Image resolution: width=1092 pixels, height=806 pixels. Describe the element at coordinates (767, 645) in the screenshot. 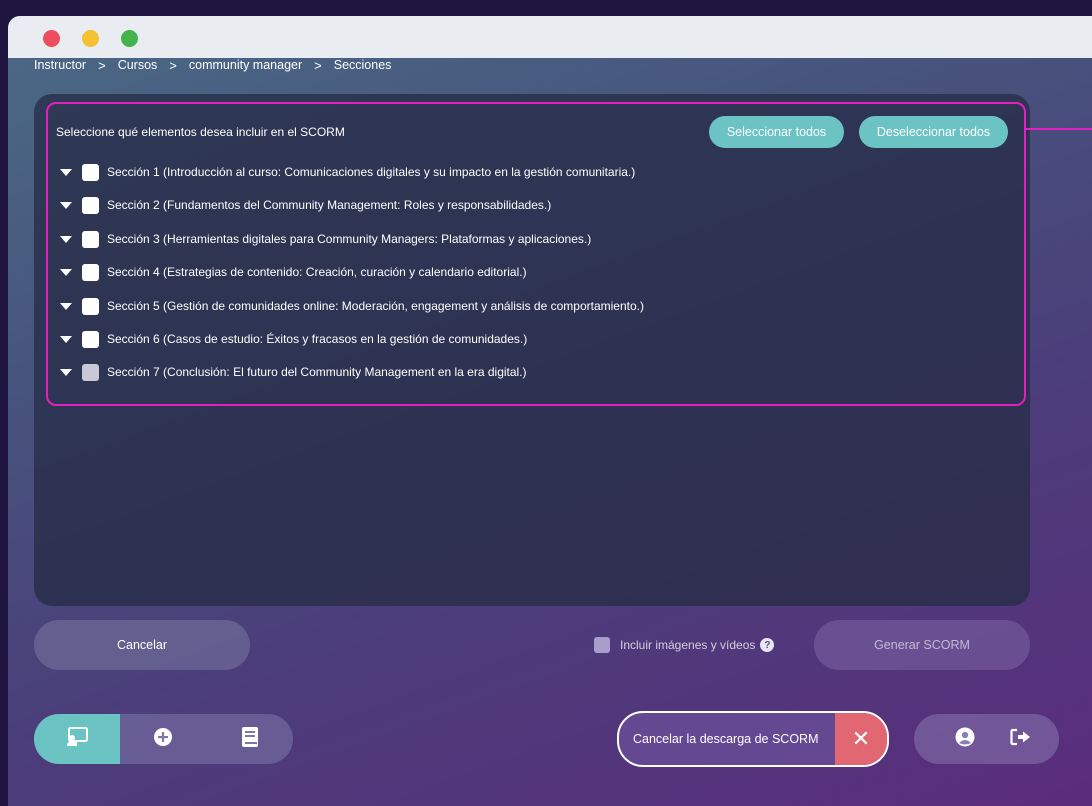

I see `help-icon: ?` at that location.